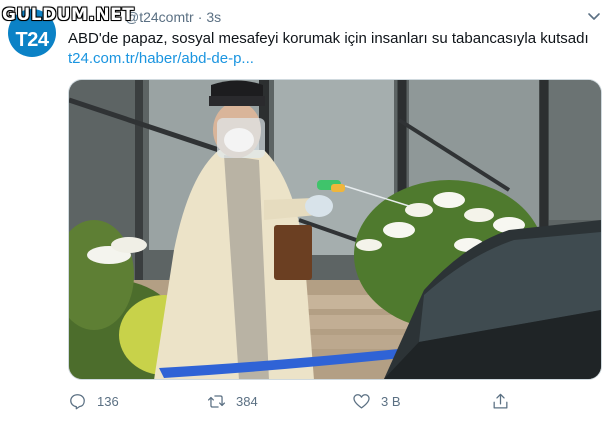 The height and width of the screenshot is (423, 612). I want to click on reply-icon, so click(77, 401).